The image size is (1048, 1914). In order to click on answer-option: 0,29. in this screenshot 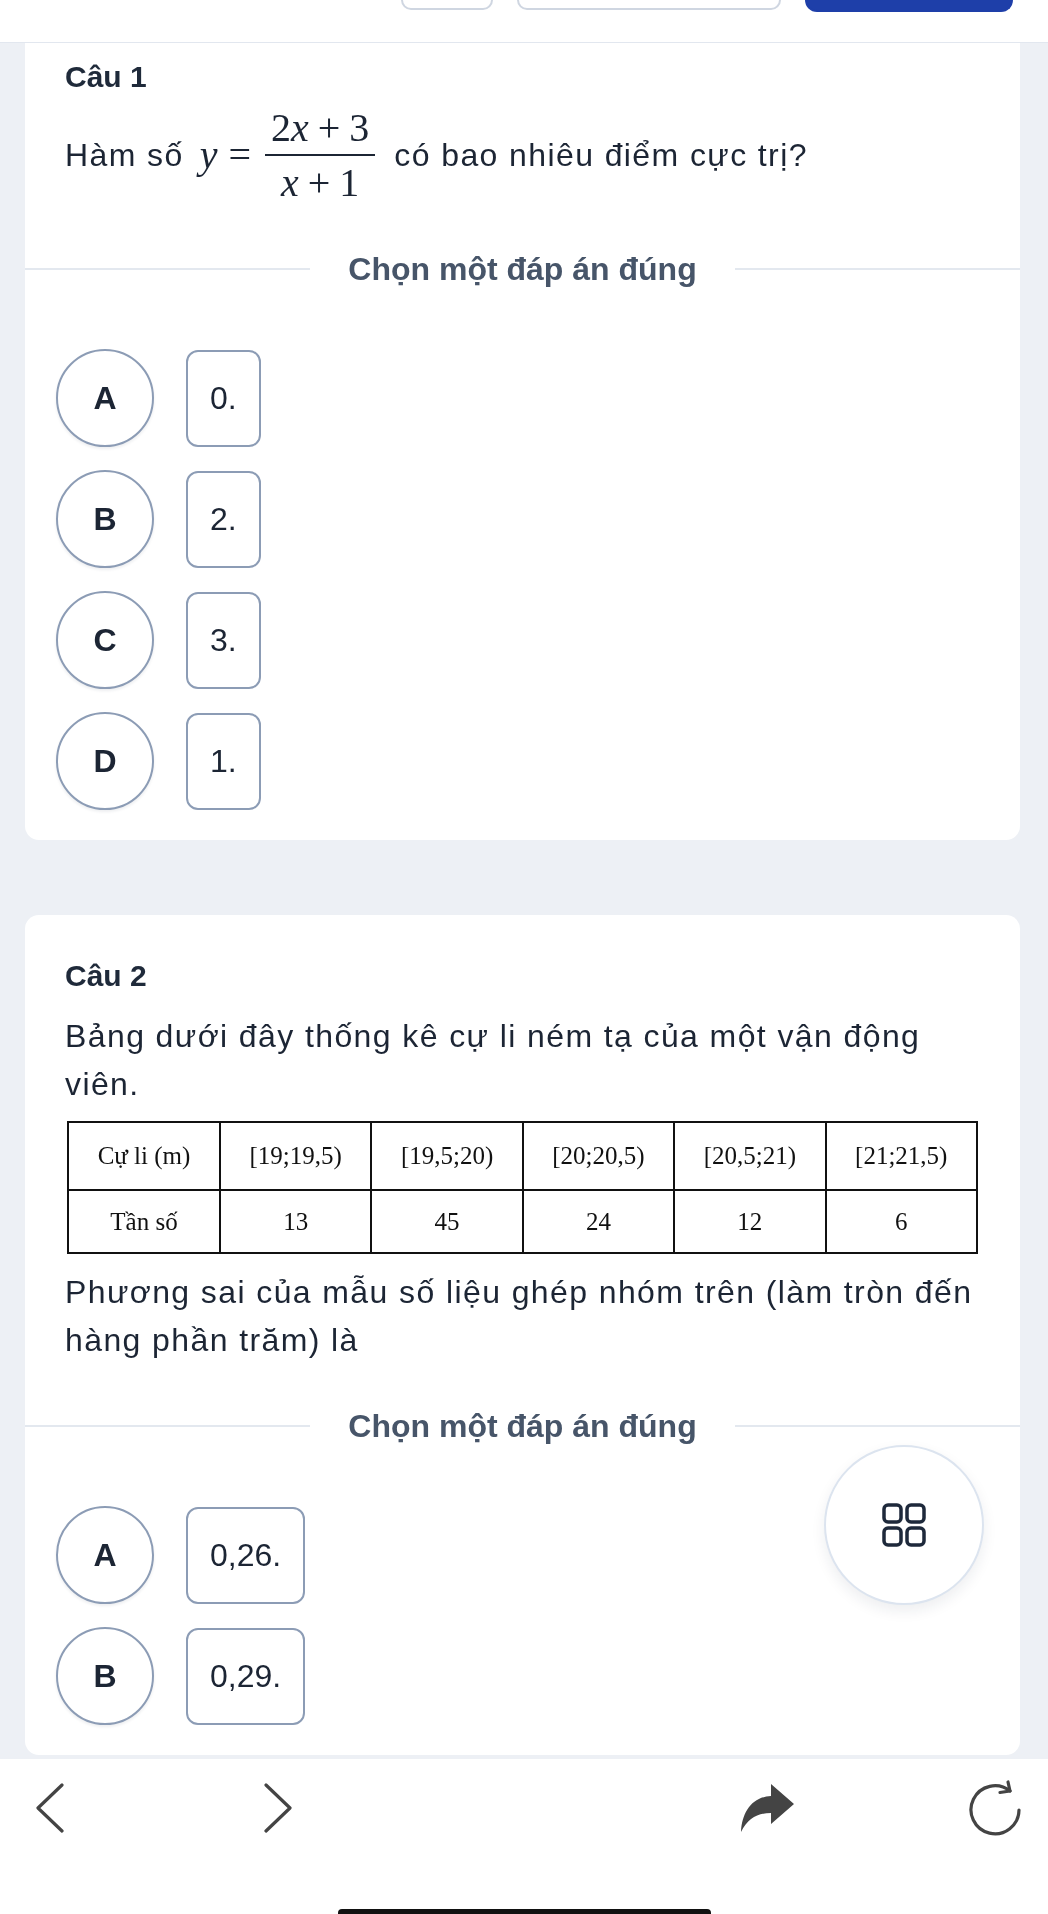, I will do `click(246, 1676)`.